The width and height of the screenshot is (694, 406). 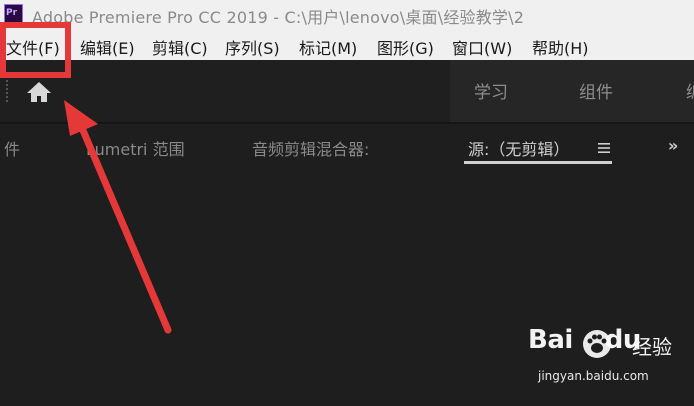 What do you see at coordinates (7, 91) in the screenshot?
I see `drag-grip-icon` at bounding box center [7, 91].